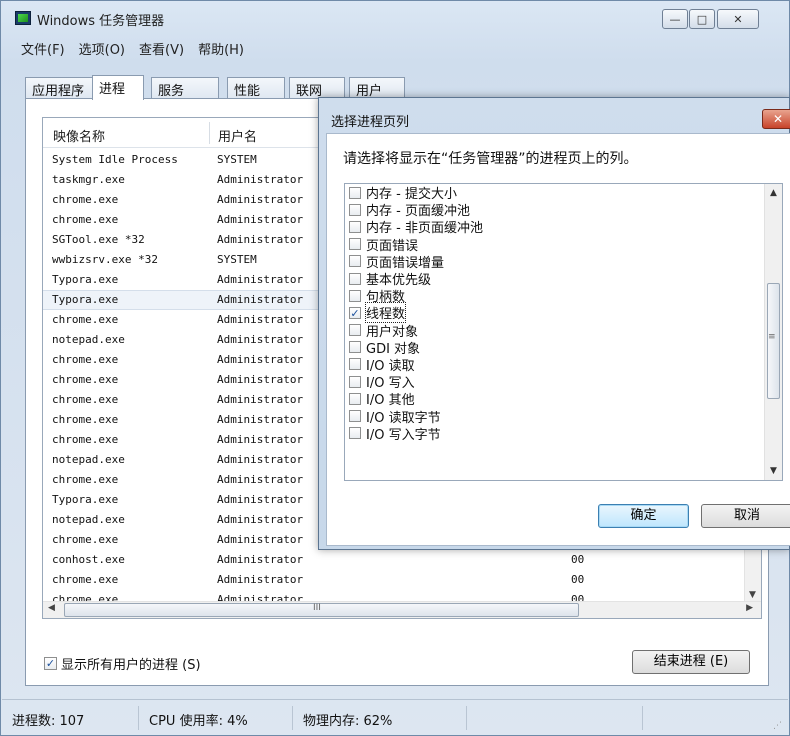 This screenshot has width=790, height=736. What do you see at coordinates (88, 179) in the screenshot?
I see `process-image-name: taskmgr.exe` at bounding box center [88, 179].